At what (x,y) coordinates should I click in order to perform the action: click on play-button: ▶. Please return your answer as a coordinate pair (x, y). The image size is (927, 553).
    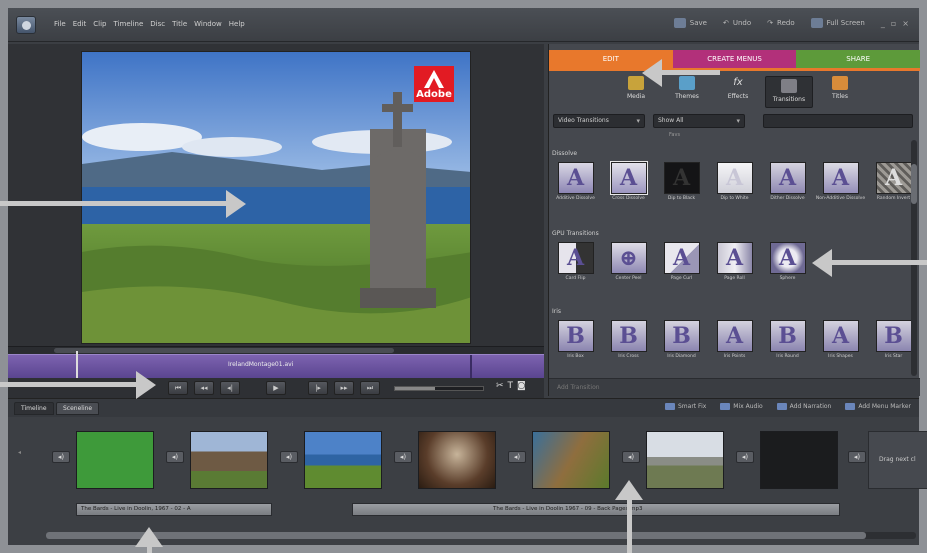
    Looking at the image, I should click on (276, 388).